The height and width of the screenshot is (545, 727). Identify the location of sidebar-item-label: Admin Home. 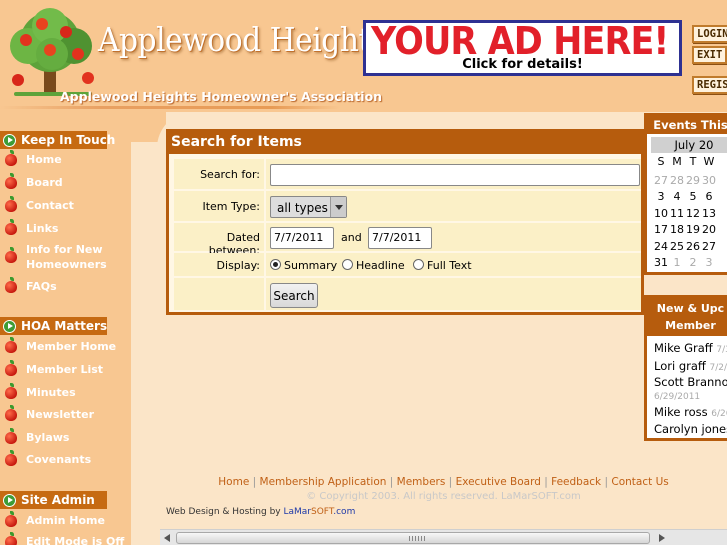
(65, 520).